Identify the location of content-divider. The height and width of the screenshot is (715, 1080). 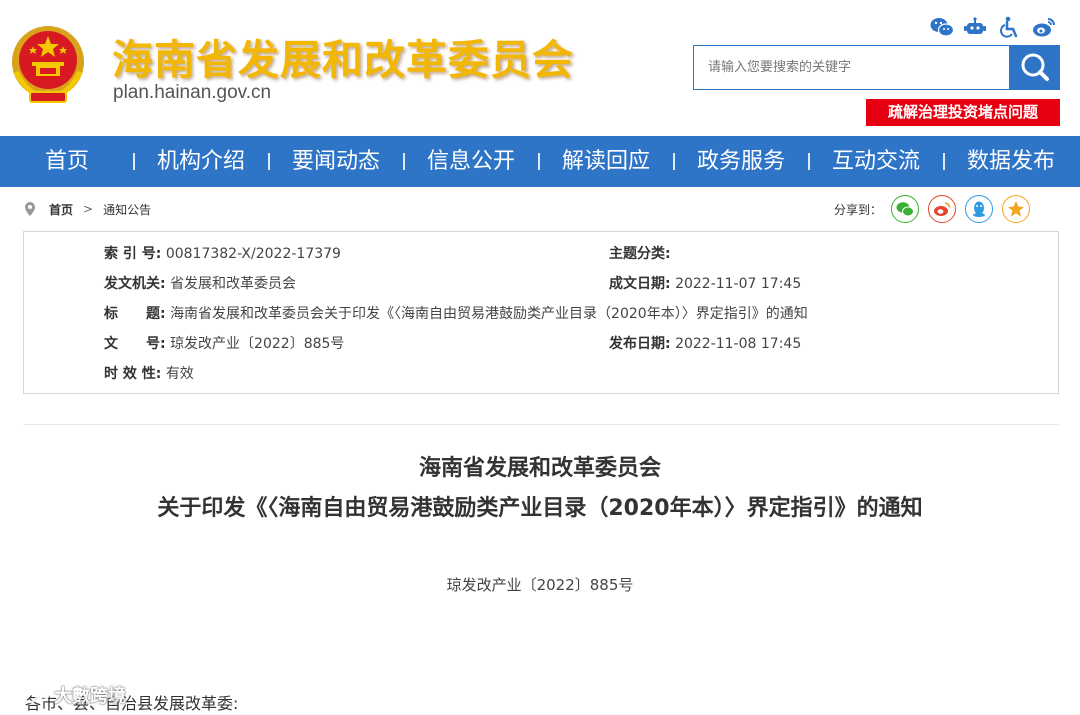
(541, 424).